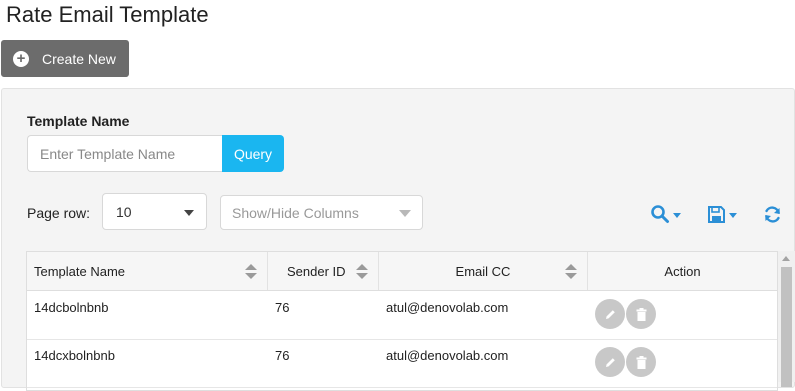  Describe the element at coordinates (125, 153) in the screenshot. I see `template-name-input` at that location.